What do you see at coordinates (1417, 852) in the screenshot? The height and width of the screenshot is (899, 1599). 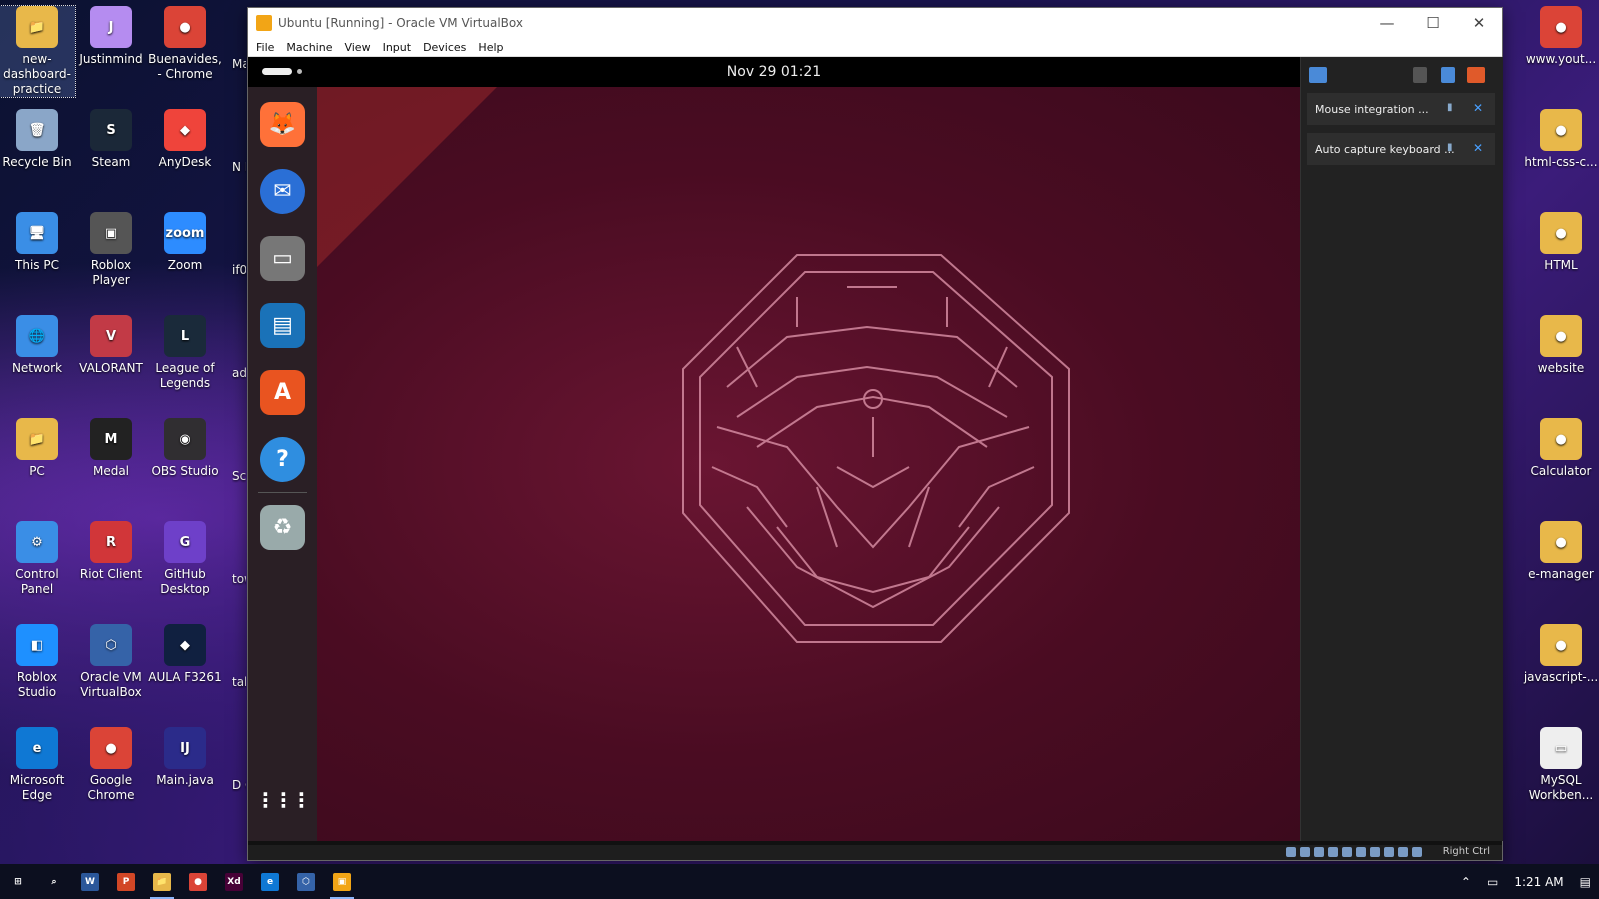 I see `mouse-icon` at bounding box center [1417, 852].